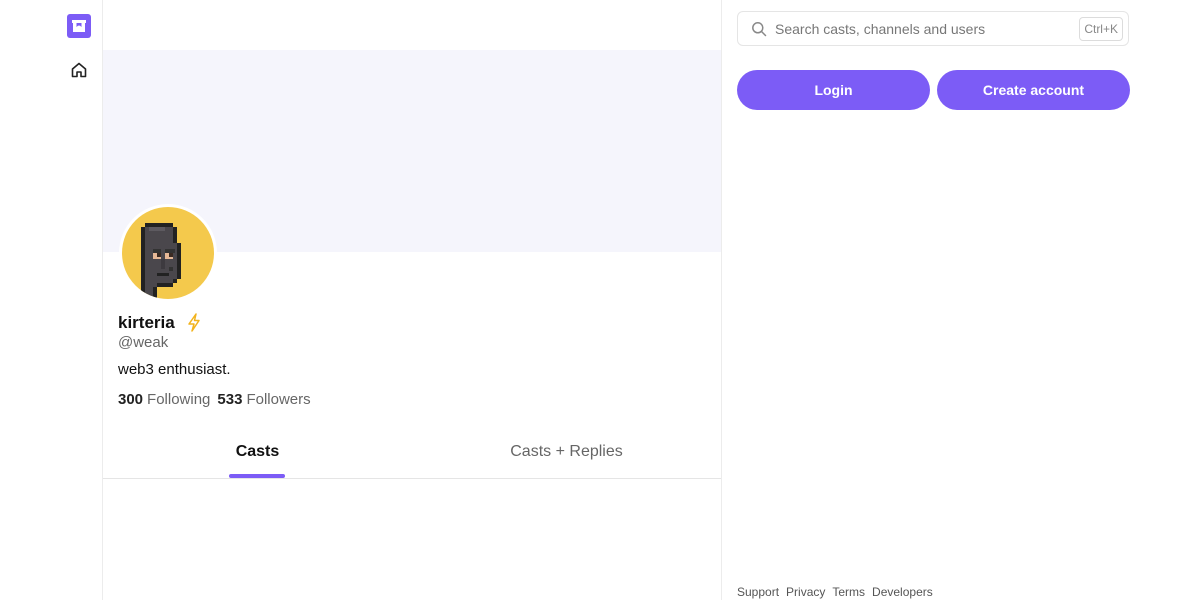  I want to click on followers-count: 533, so click(230, 399).